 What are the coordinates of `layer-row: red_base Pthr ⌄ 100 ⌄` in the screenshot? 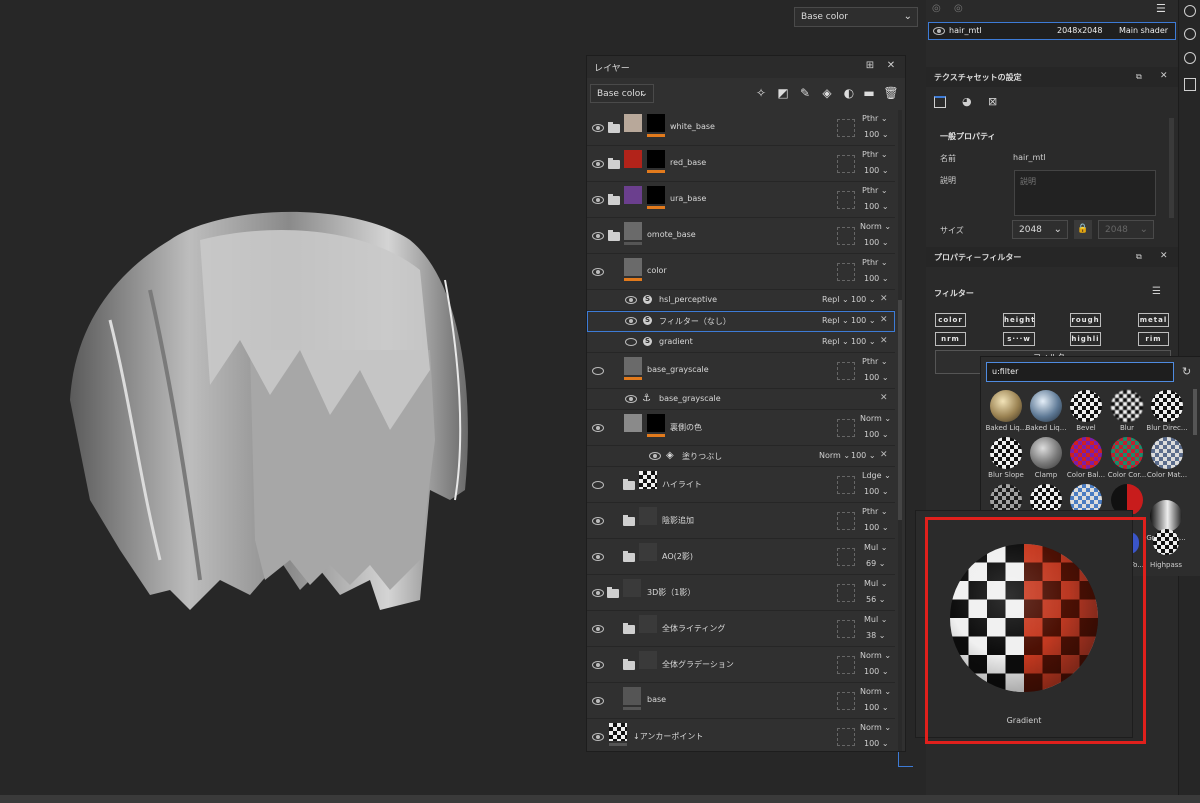 It's located at (741, 164).